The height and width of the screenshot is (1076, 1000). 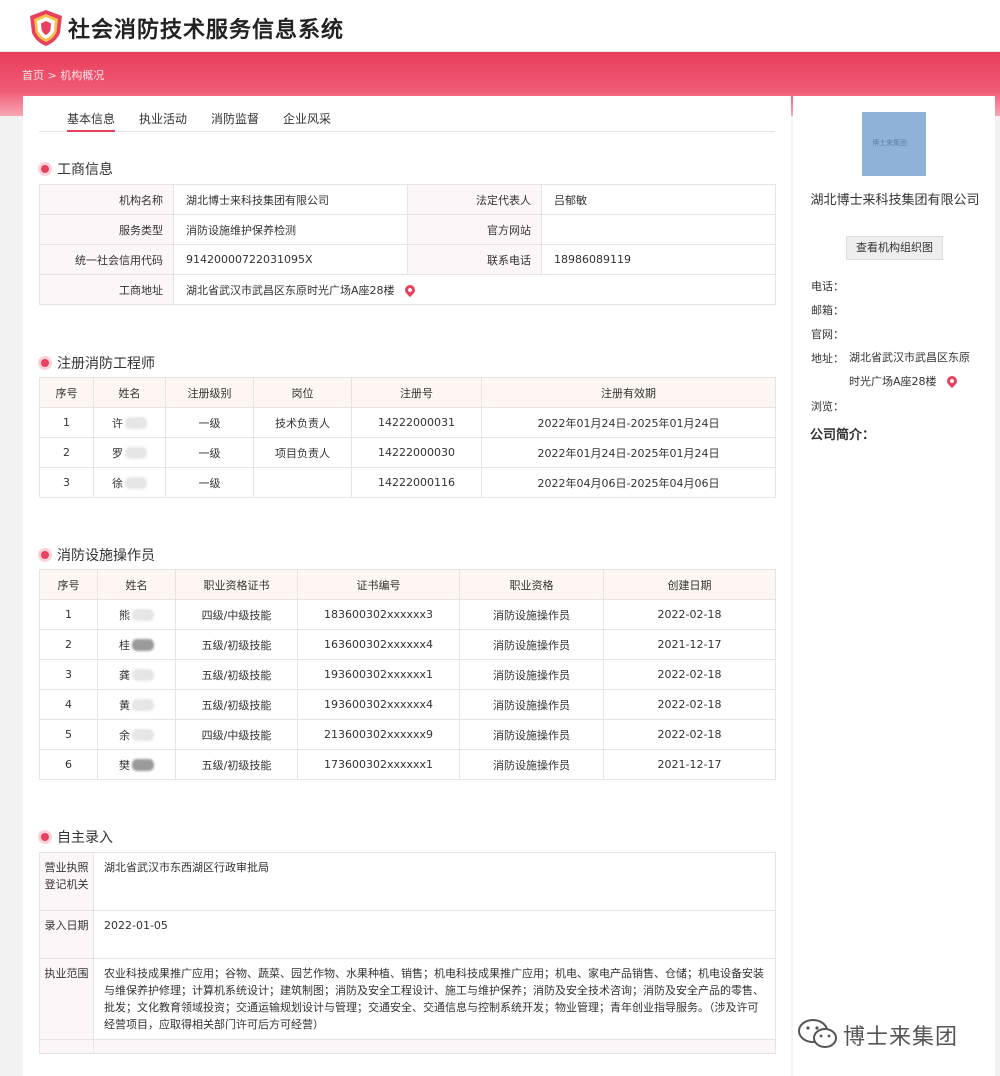 What do you see at coordinates (658, 259) in the screenshot?
I see `phone-value: 18986089119` at bounding box center [658, 259].